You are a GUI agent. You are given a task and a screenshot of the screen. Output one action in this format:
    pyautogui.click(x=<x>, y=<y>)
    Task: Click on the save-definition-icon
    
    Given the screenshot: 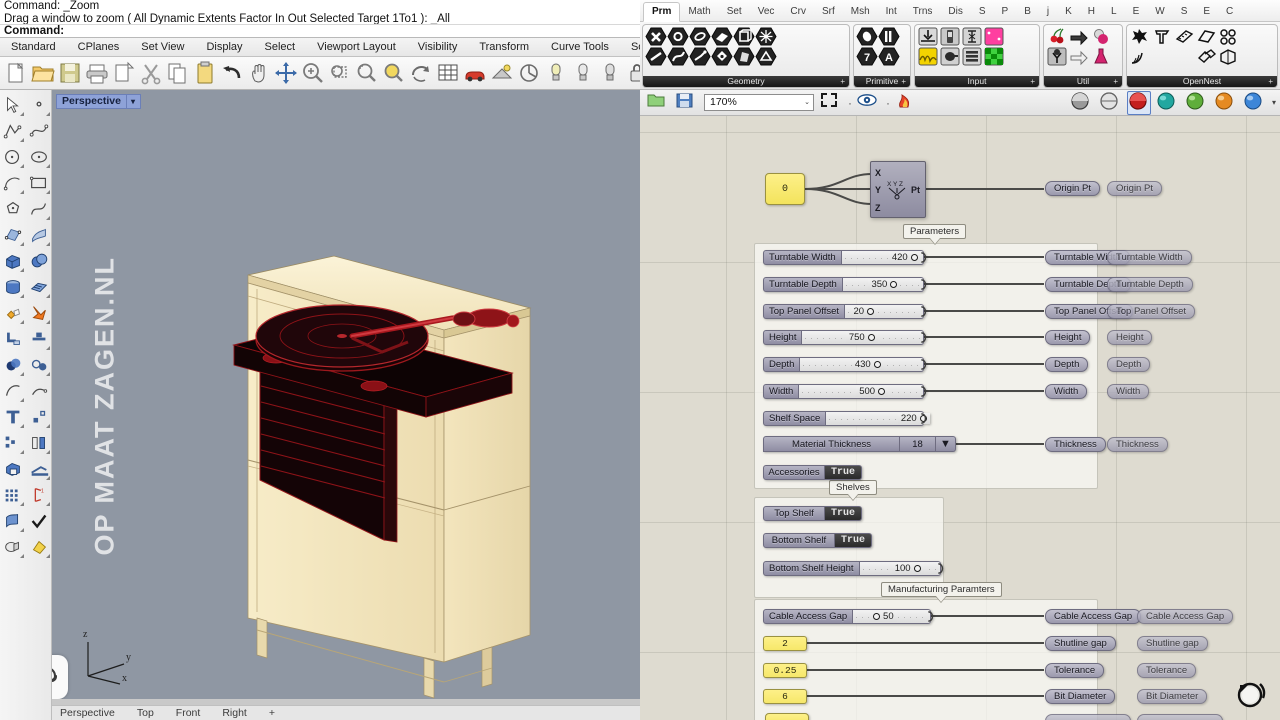 What is the action you would take?
    pyautogui.click(x=687, y=103)
    